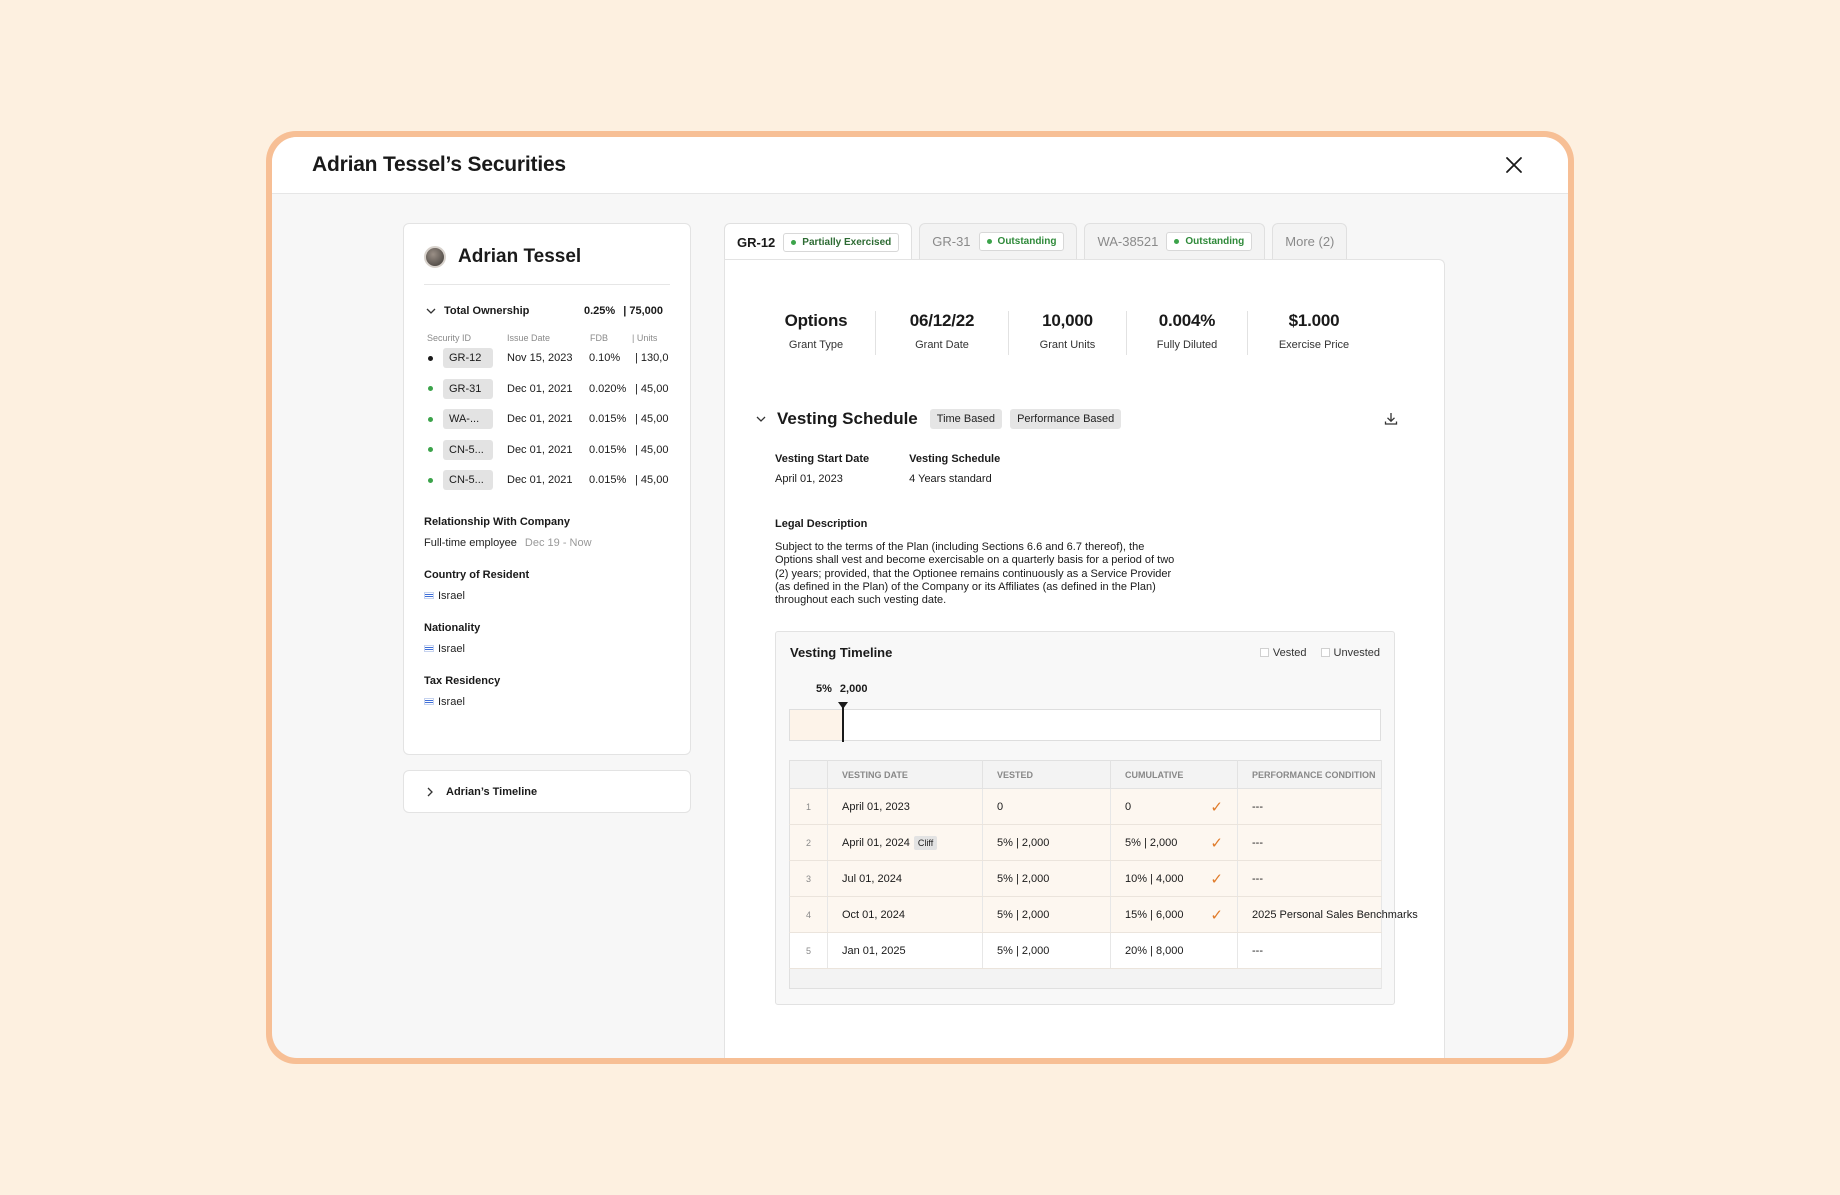 This screenshot has height=1195, width=1840. I want to click on stat-value: $1.000, so click(1314, 320).